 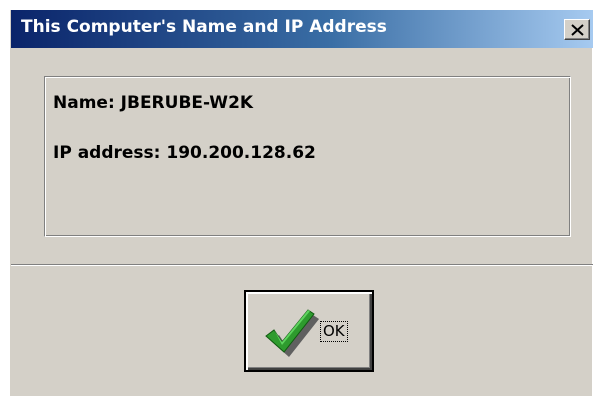 I want to click on title-bar: This Computer's Name and IP Address, so click(x=302, y=29).